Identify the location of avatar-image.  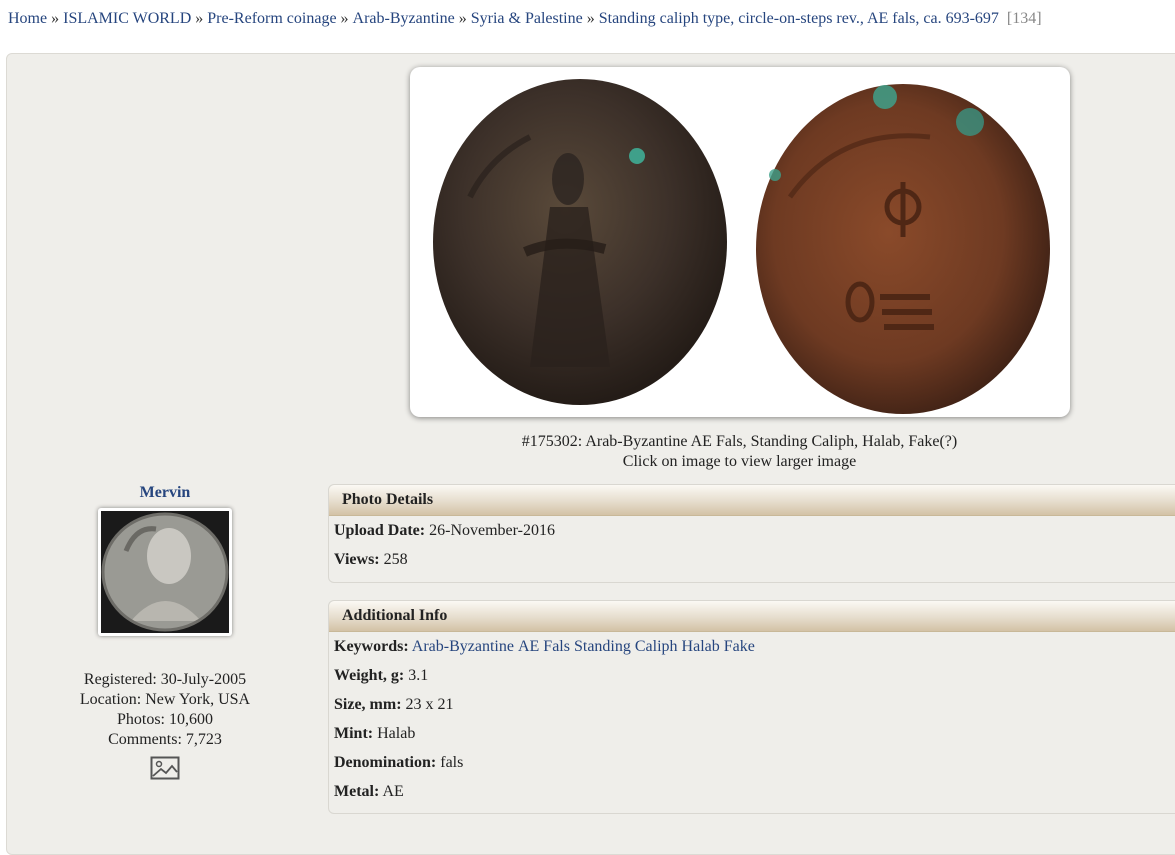
(165, 572).